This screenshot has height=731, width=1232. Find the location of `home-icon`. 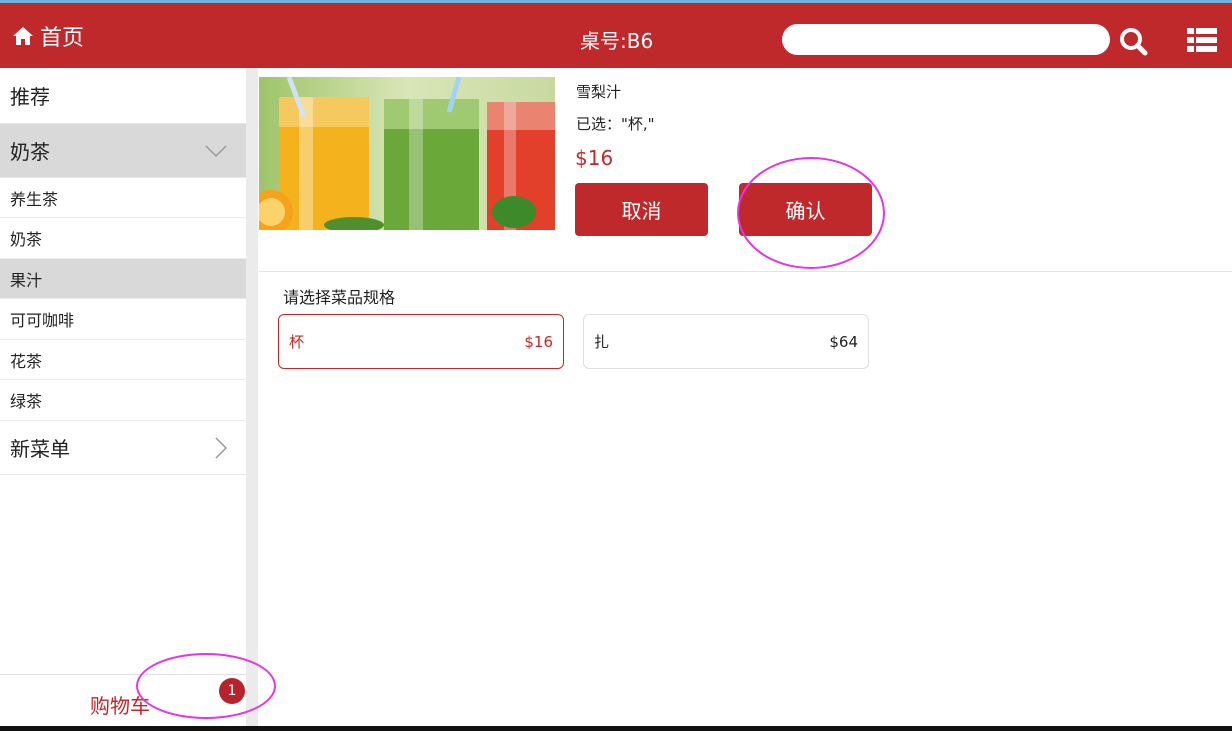

home-icon is located at coordinates (23, 36).